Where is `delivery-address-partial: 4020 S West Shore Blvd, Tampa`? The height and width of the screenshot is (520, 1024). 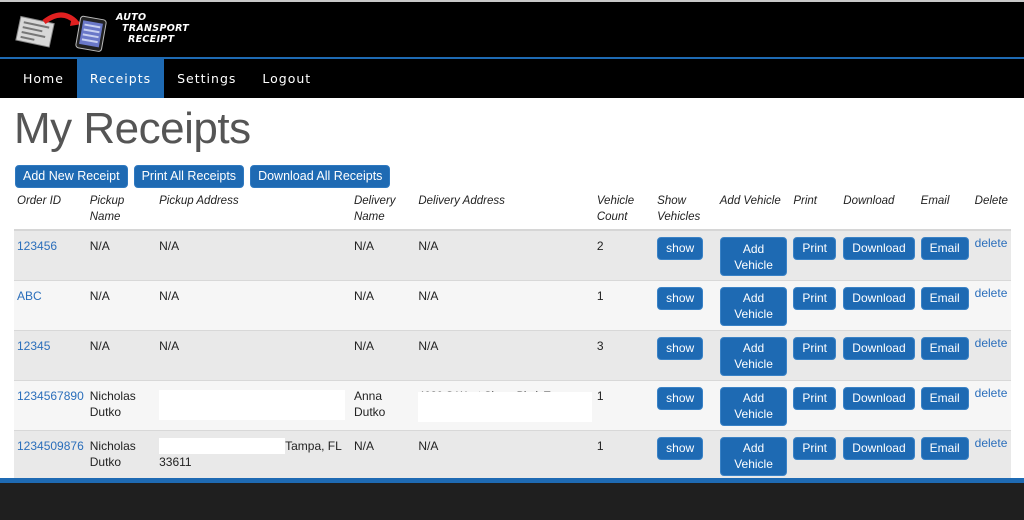
delivery-address-partial: 4020 S West Shore Blvd, Tampa is located at coordinates (505, 405).